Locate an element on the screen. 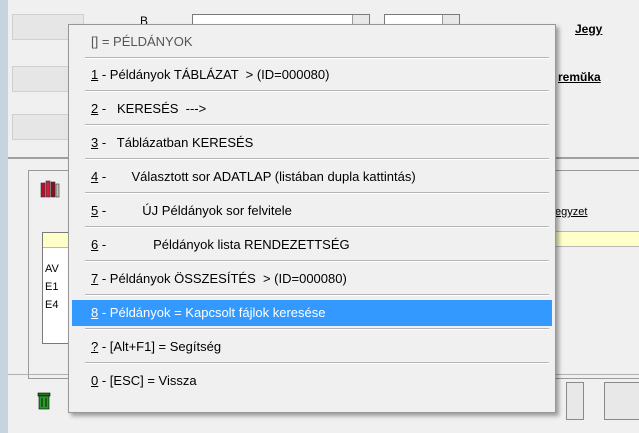 This screenshot has height=433, width=639. menu-item-label: - [ESC] = Vissza is located at coordinates (147, 380).